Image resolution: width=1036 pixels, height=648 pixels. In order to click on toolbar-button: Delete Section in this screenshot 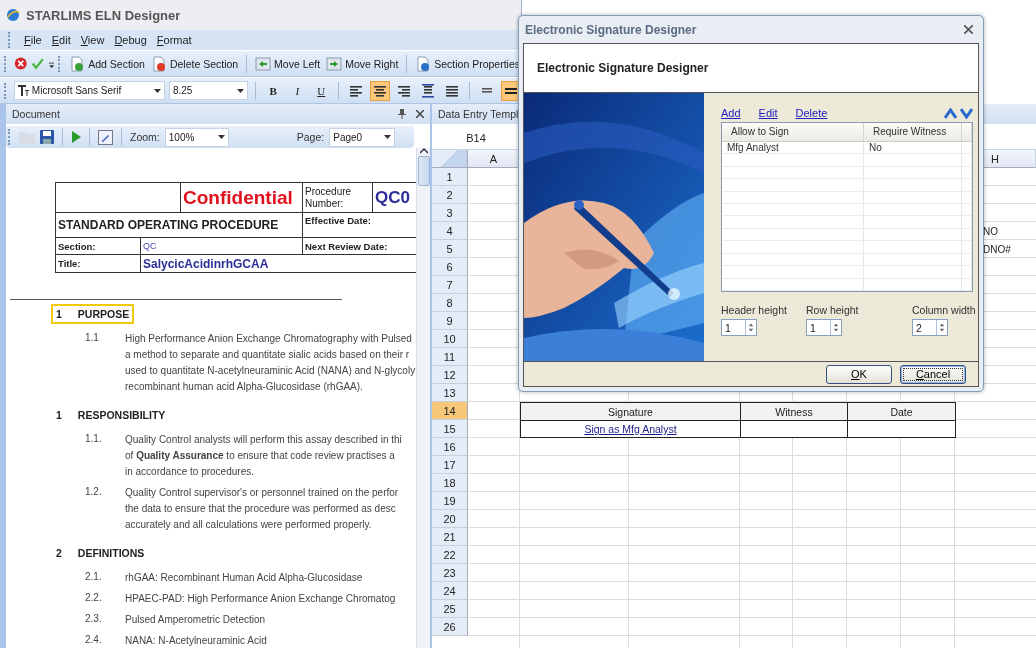, I will do `click(194, 63)`.